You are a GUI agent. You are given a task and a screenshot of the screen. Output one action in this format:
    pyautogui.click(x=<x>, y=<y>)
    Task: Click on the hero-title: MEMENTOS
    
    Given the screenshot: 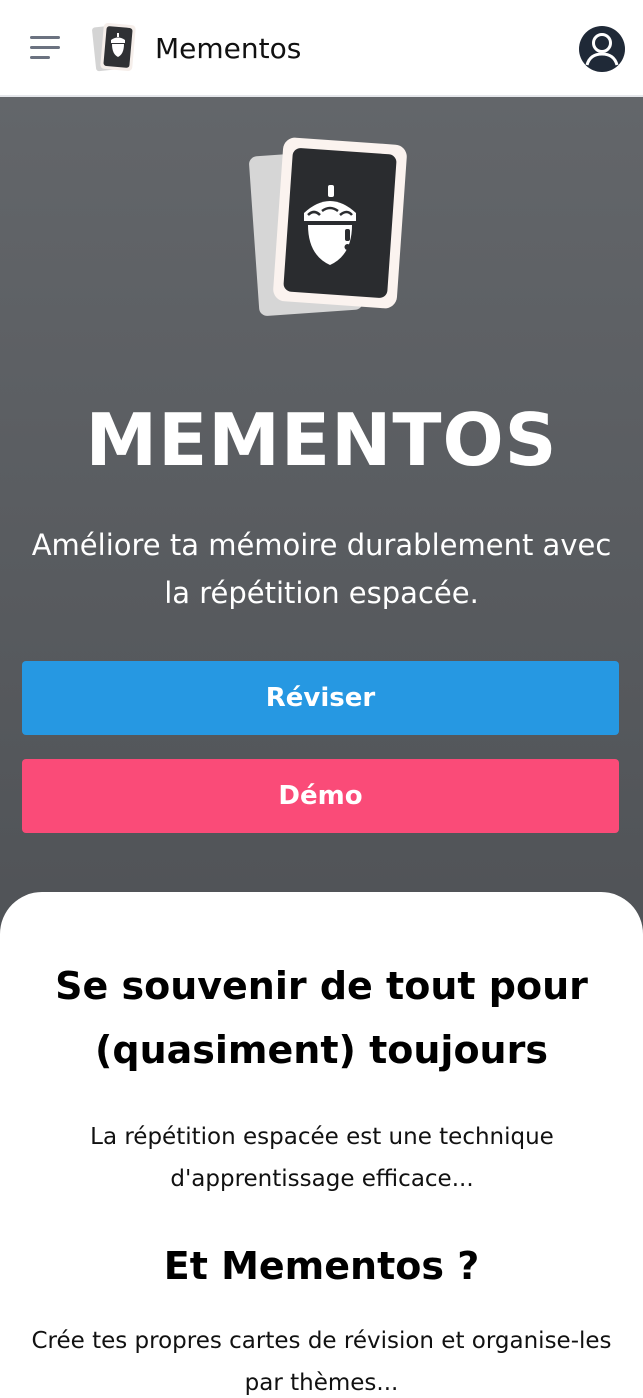 What is the action you would take?
    pyautogui.click(x=321, y=440)
    